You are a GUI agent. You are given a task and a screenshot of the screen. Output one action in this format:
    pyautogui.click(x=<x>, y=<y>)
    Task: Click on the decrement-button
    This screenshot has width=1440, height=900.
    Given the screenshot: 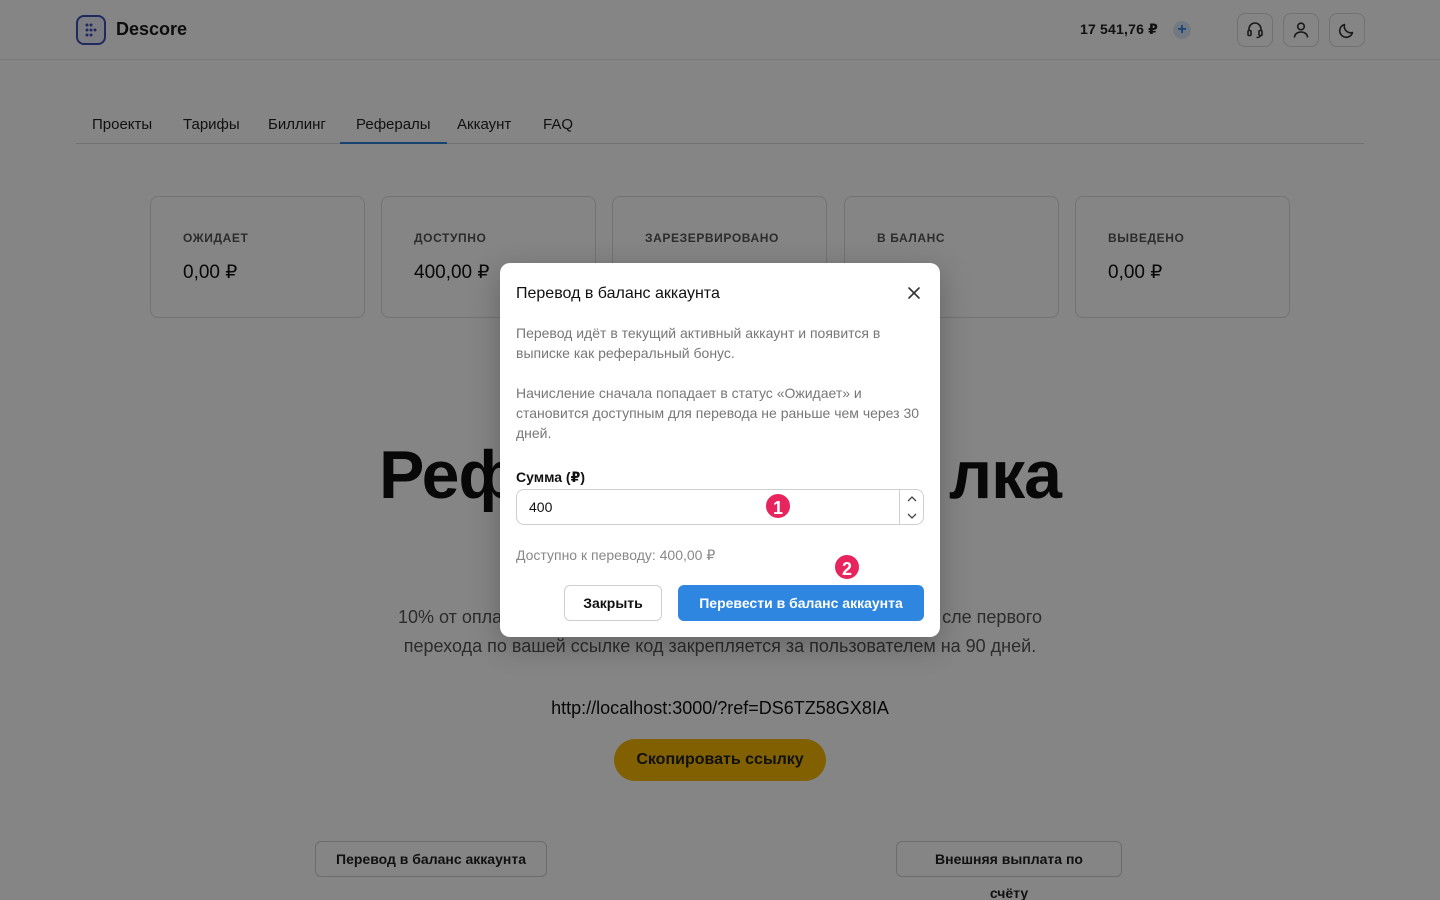 What is the action you would take?
    pyautogui.click(x=911, y=515)
    